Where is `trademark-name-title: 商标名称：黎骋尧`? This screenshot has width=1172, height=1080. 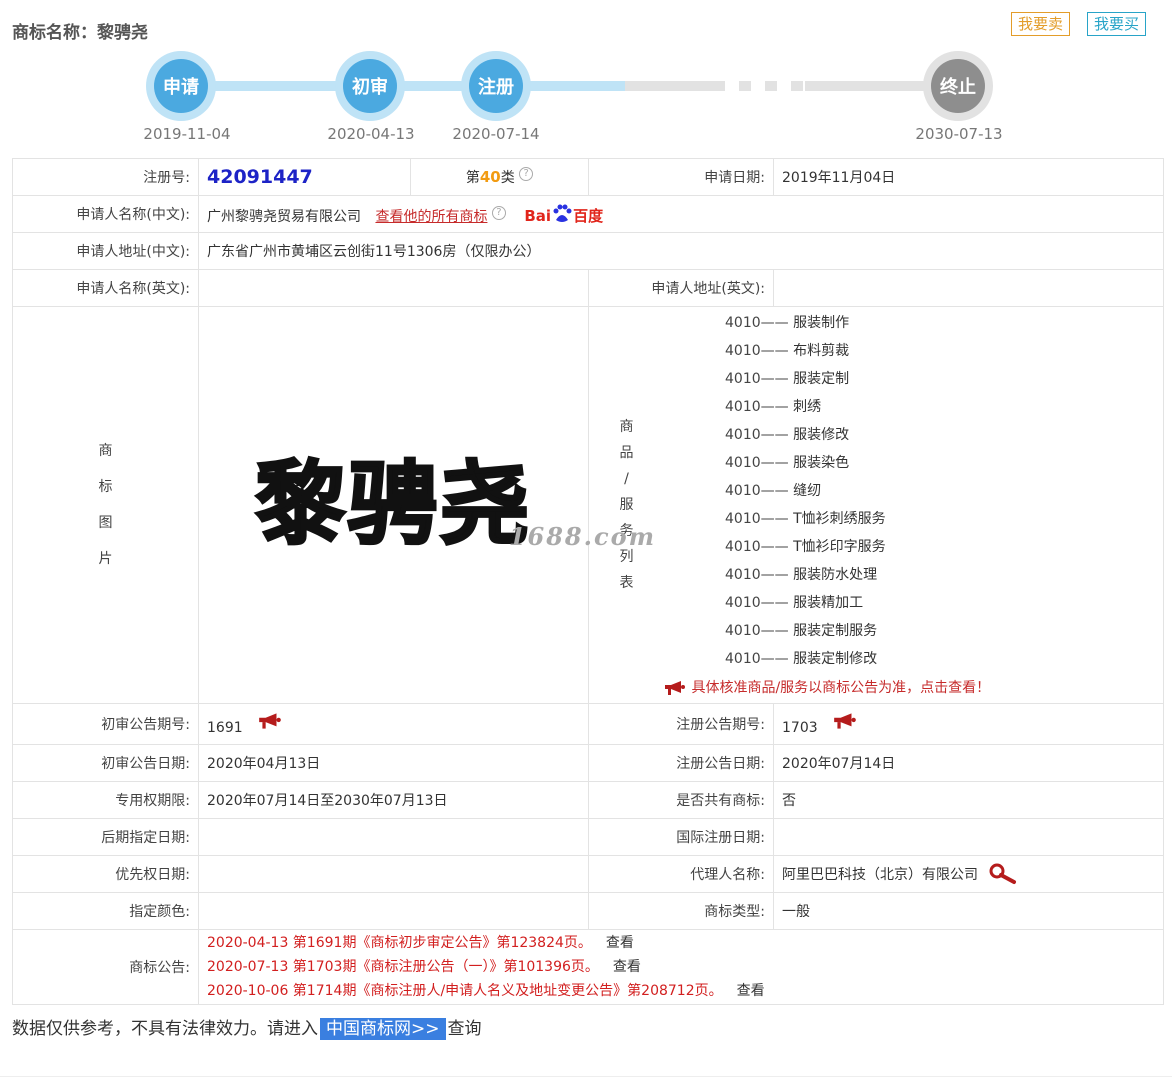 trademark-name-title: 商标名称：黎骋尧 is located at coordinates (80, 33).